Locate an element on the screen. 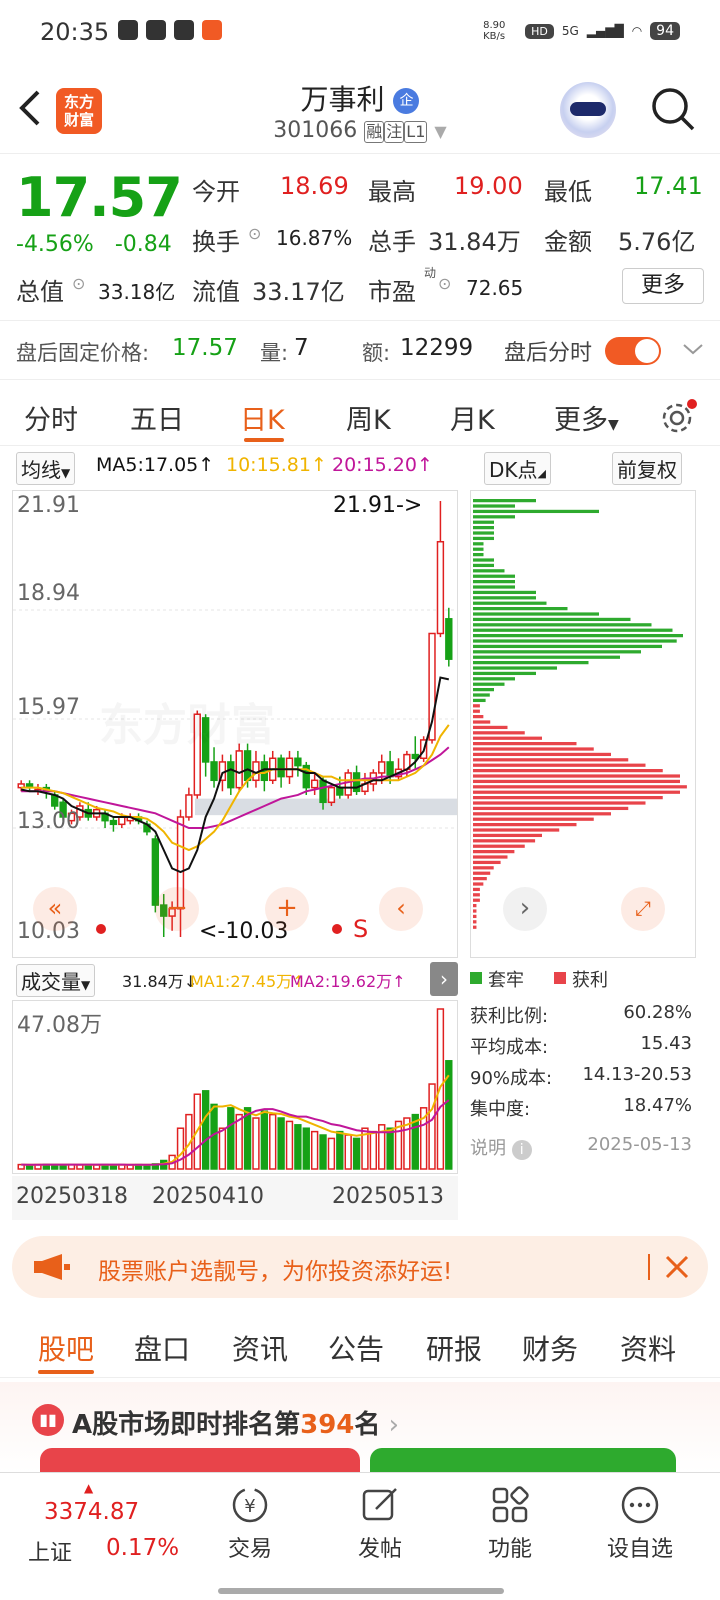 This screenshot has width=720, height=1600. amount-label: 金额 is located at coordinates (568, 242).